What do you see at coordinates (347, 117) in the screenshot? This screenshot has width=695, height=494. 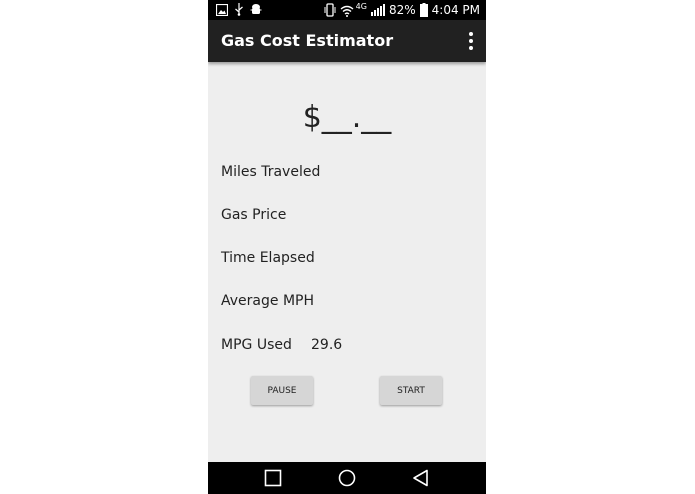 I see `cost-display: $__.__` at bounding box center [347, 117].